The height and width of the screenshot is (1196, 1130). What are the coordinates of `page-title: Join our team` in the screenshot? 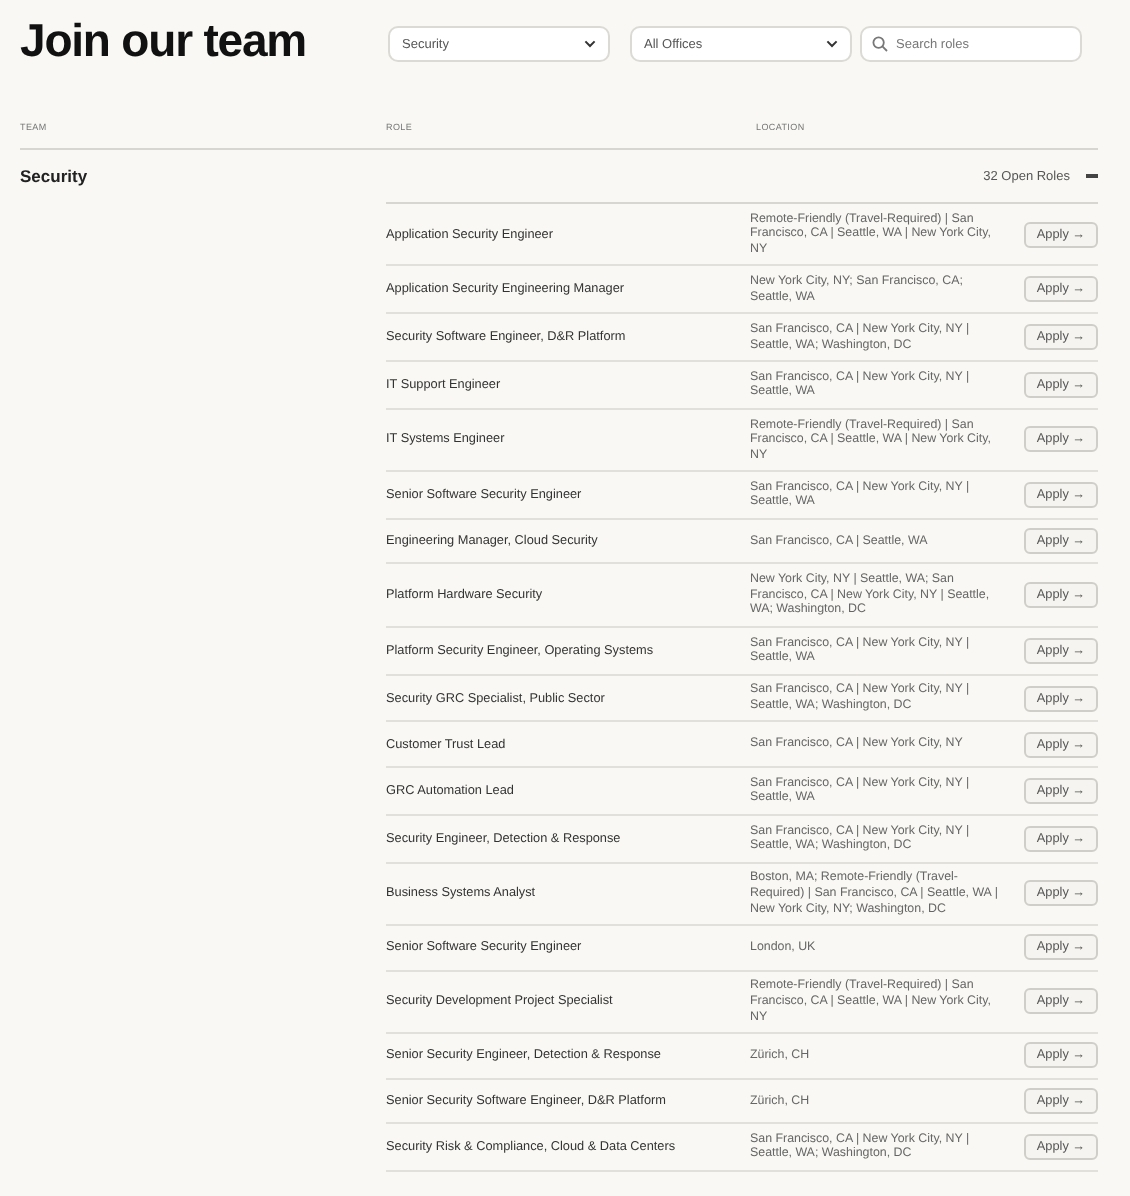 It's located at (164, 41).